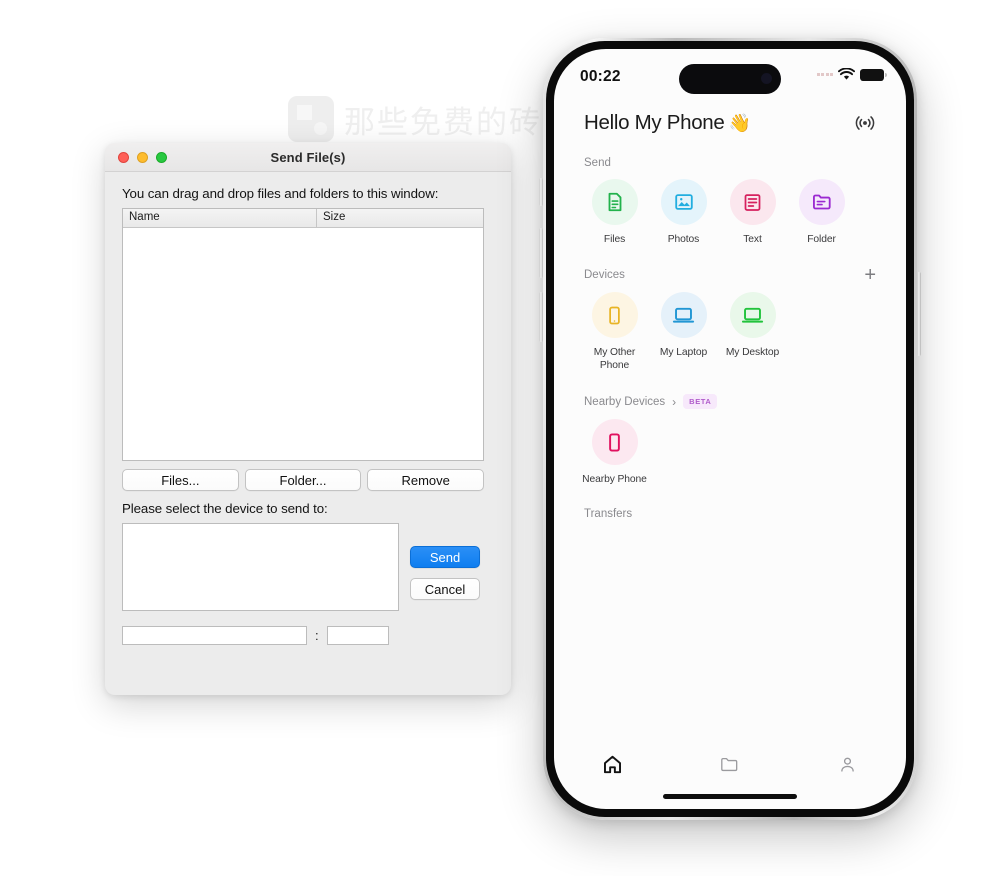  What do you see at coordinates (443, 122) in the screenshot?
I see `watermark-text: 那些免费的砖` at bounding box center [443, 122].